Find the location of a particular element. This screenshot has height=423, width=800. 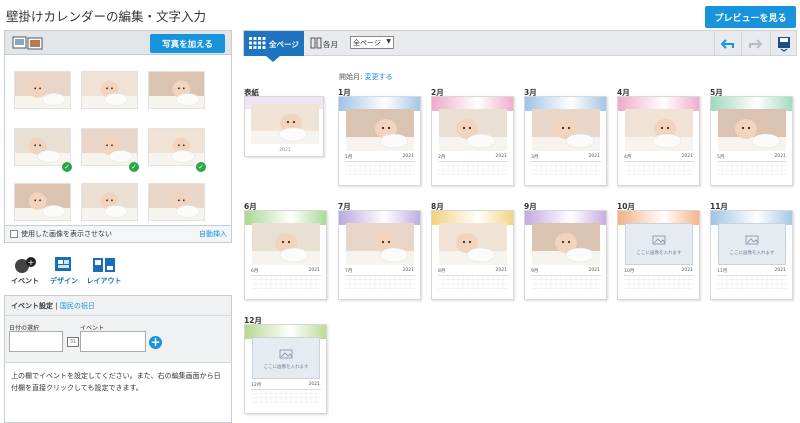

tab-event-label: イベント is located at coordinates (25, 281).